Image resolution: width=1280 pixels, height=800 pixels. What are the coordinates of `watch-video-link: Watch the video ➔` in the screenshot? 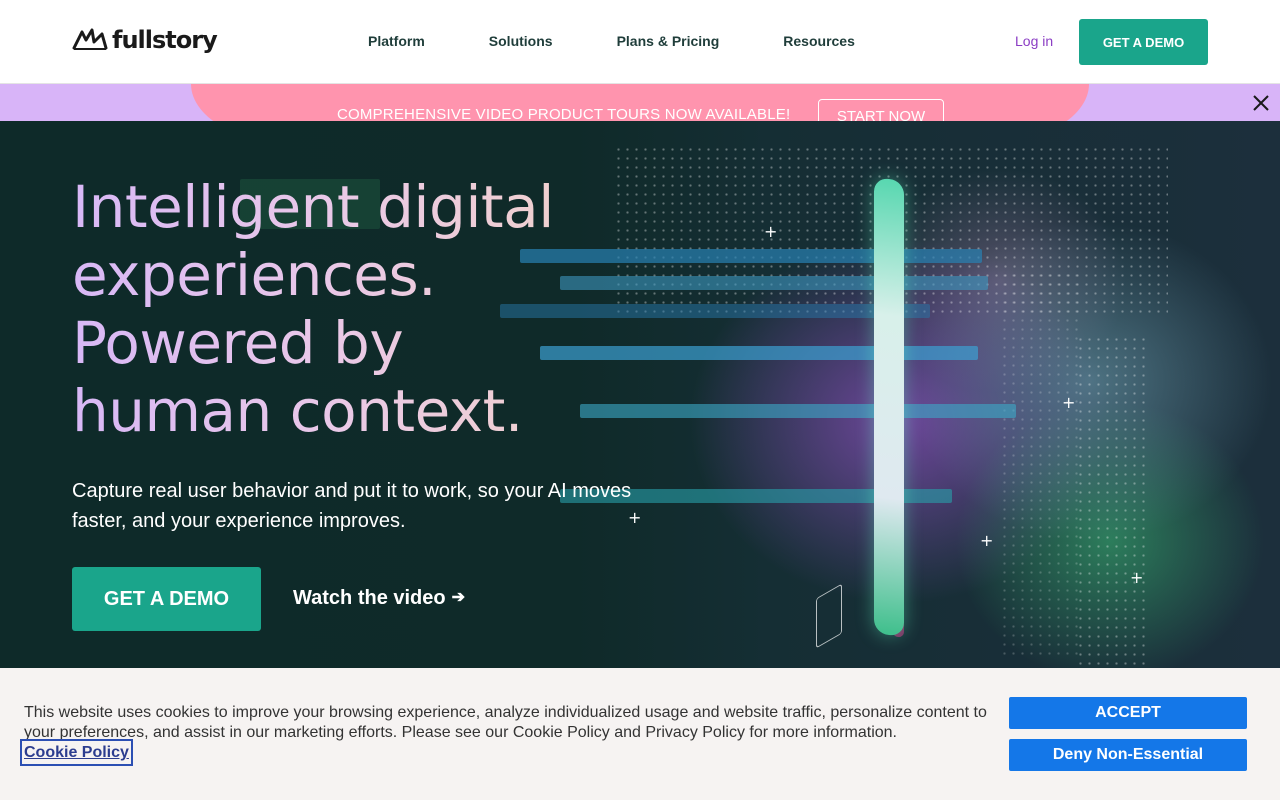 It's located at (379, 598).